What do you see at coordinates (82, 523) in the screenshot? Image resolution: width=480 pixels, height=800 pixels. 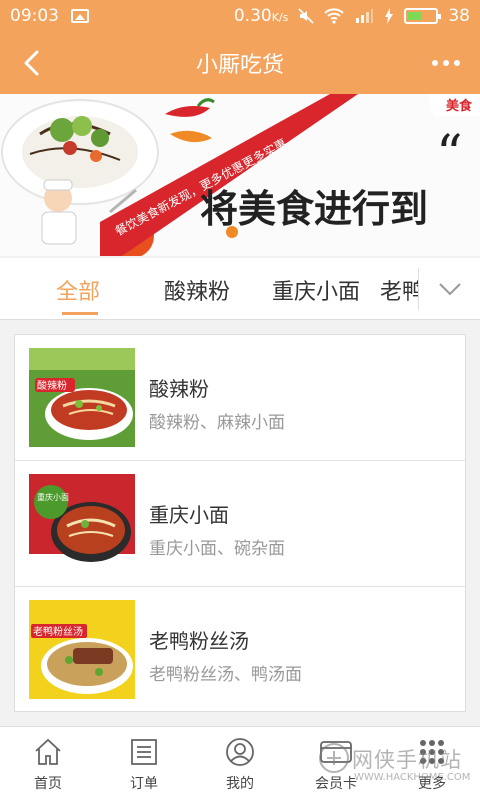 I see `dish-thumbnail: 重庆小面` at bounding box center [82, 523].